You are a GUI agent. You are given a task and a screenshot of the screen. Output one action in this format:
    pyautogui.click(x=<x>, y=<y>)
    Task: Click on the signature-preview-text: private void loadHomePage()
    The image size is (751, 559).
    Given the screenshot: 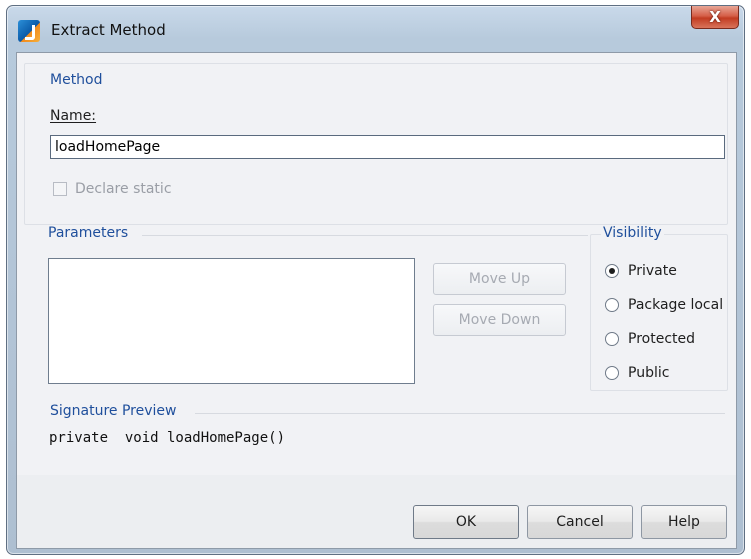 What is the action you would take?
    pyautogui.click(x=167, y=438)
    